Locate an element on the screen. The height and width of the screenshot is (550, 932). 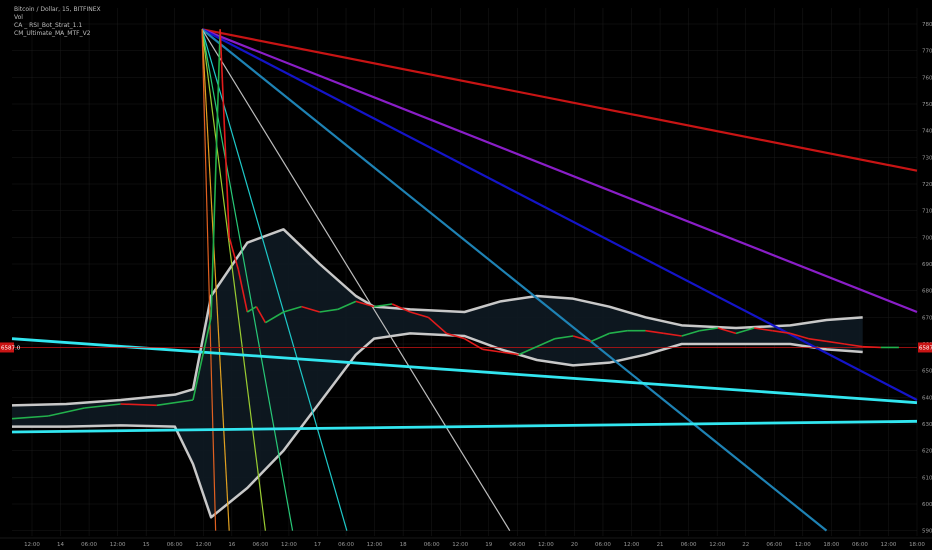
last-price-label: 6587.0 is located at coordinates (11, 348).